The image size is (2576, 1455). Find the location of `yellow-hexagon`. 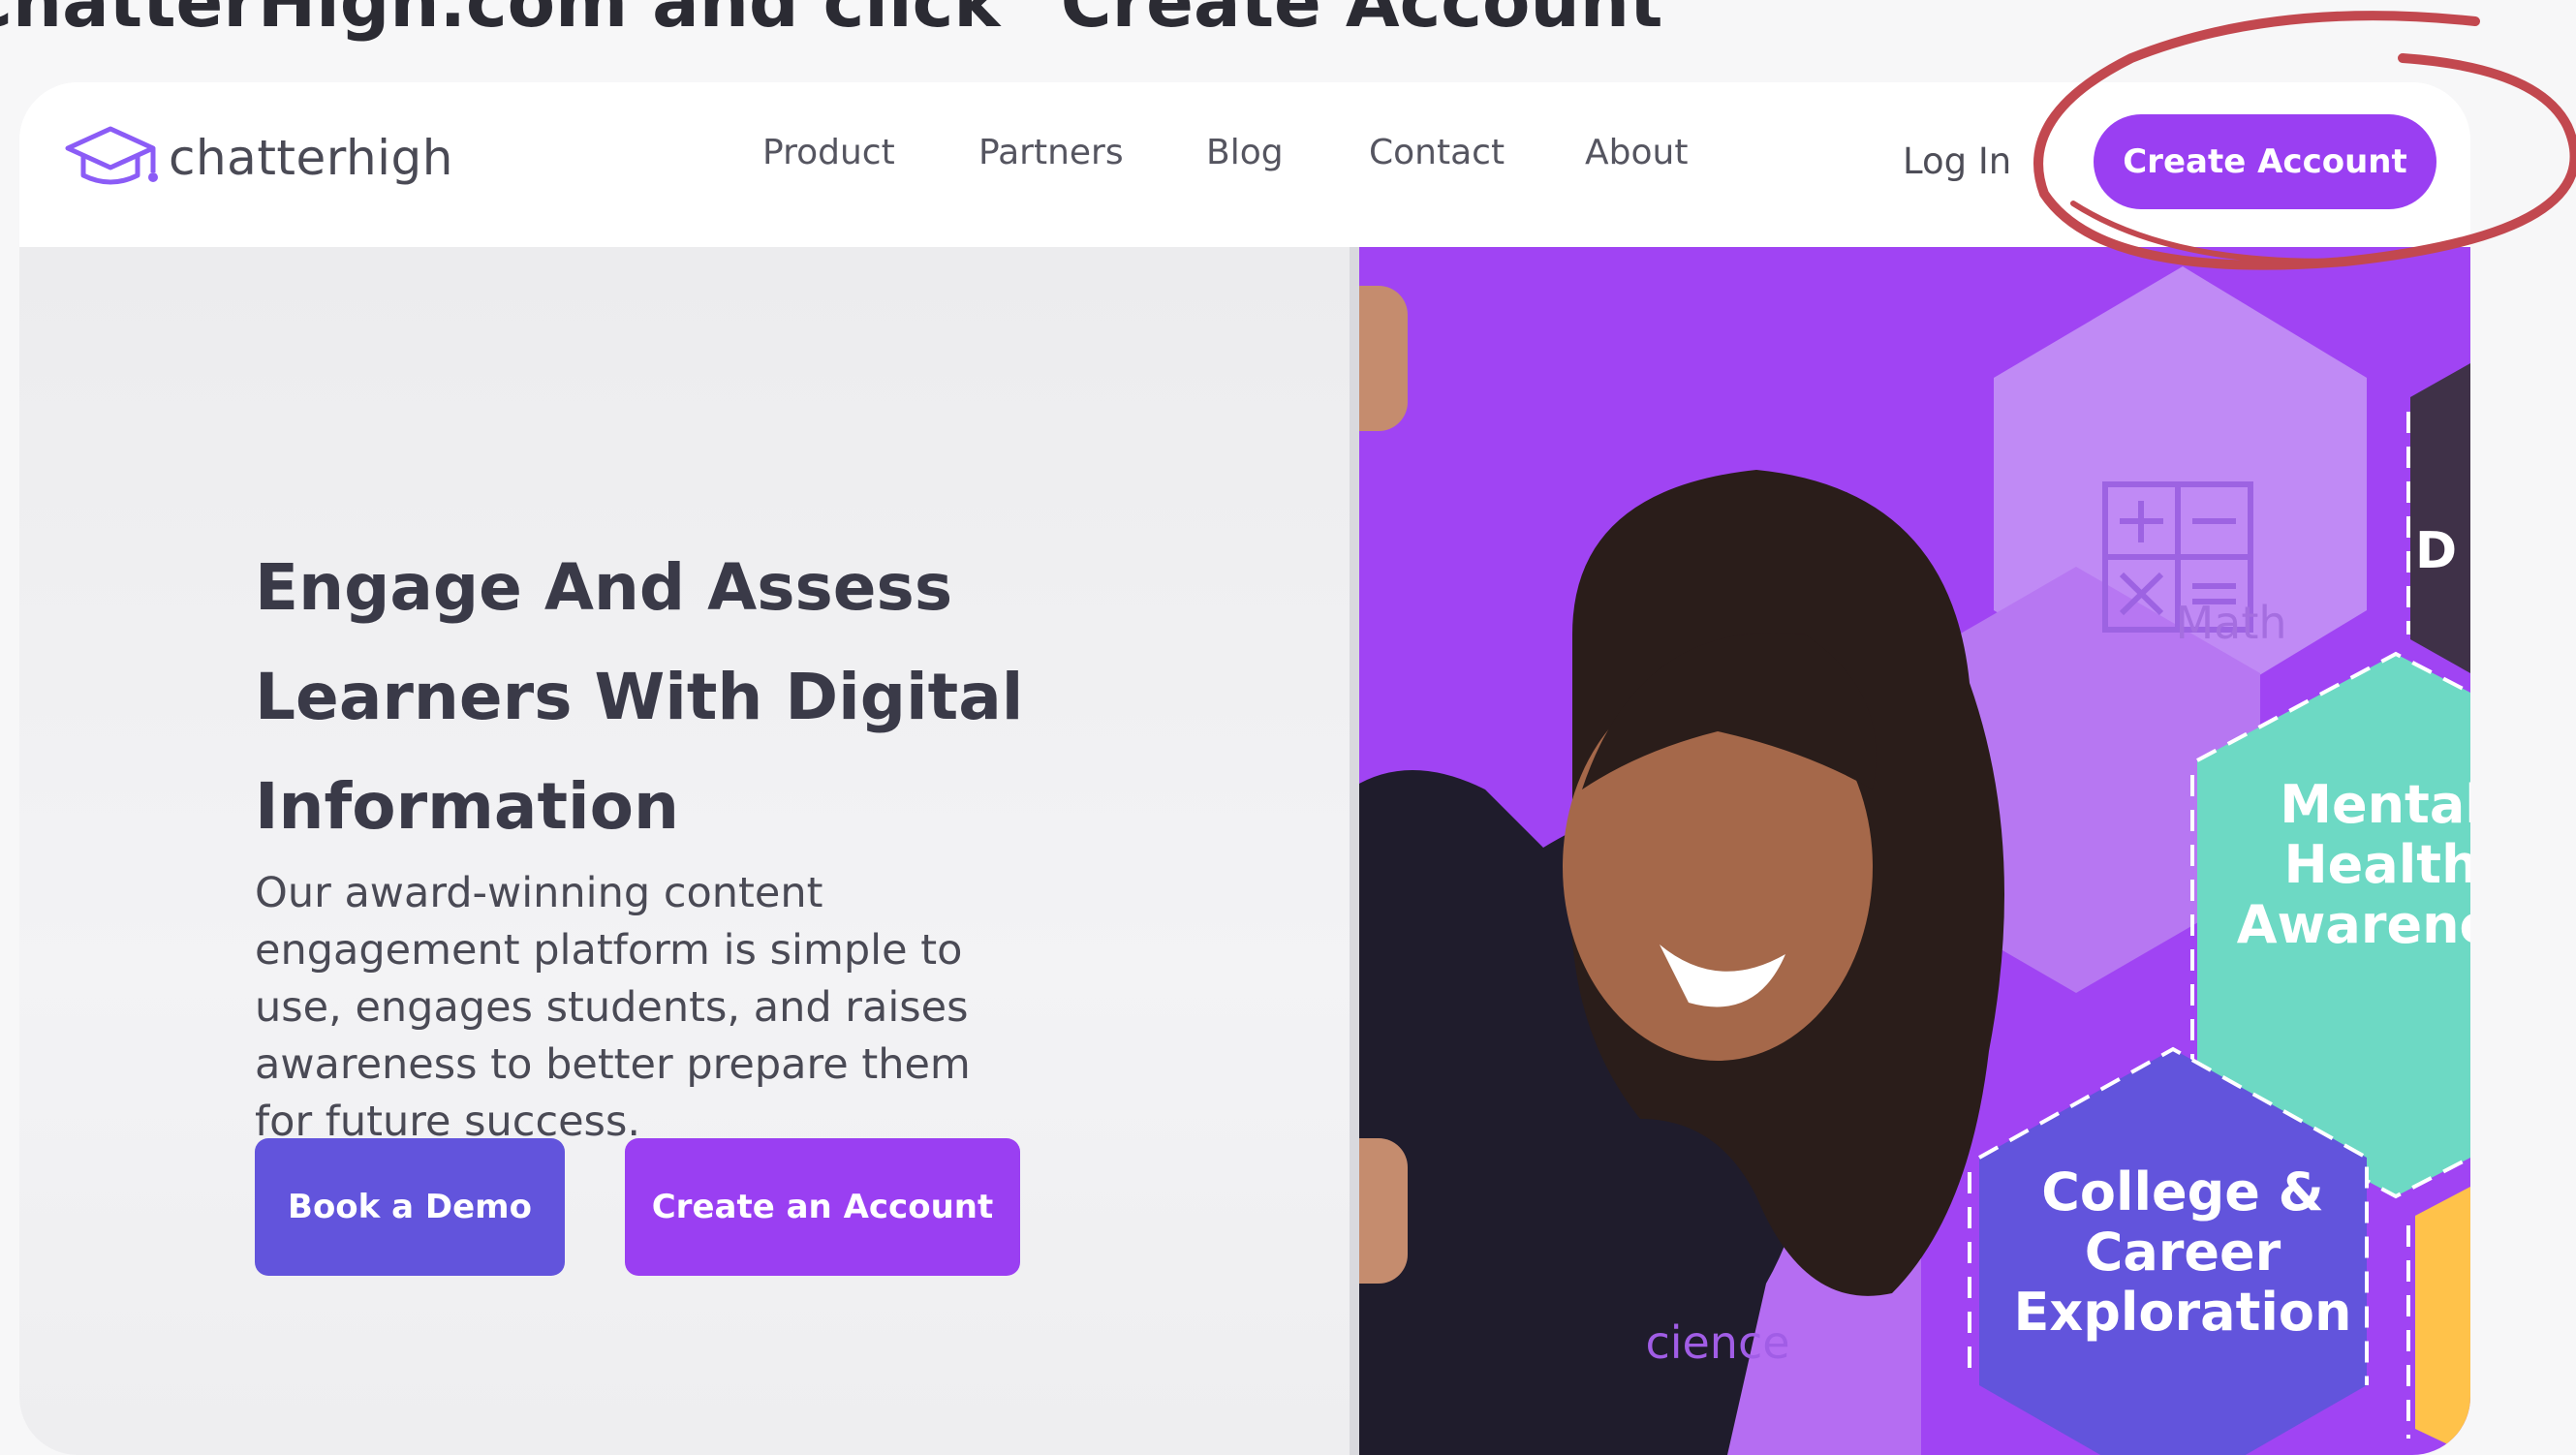

yellow-hexagon is located at coordinates (2442, 1321).